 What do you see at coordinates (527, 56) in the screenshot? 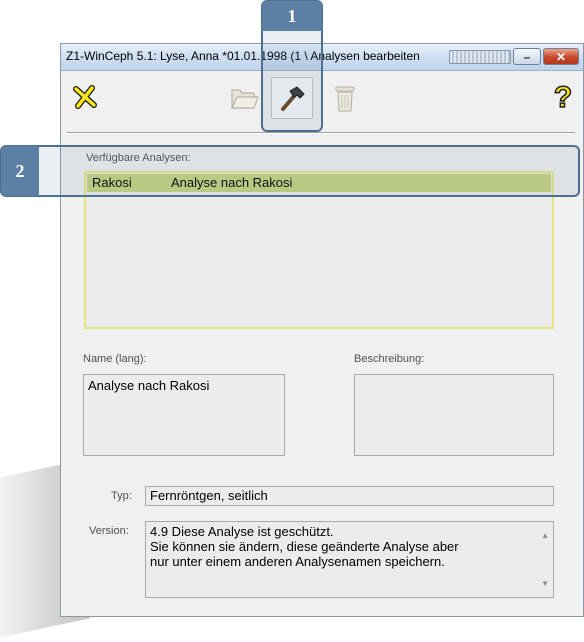
I see `minimize-button: –` at bounding box center [527, 56].